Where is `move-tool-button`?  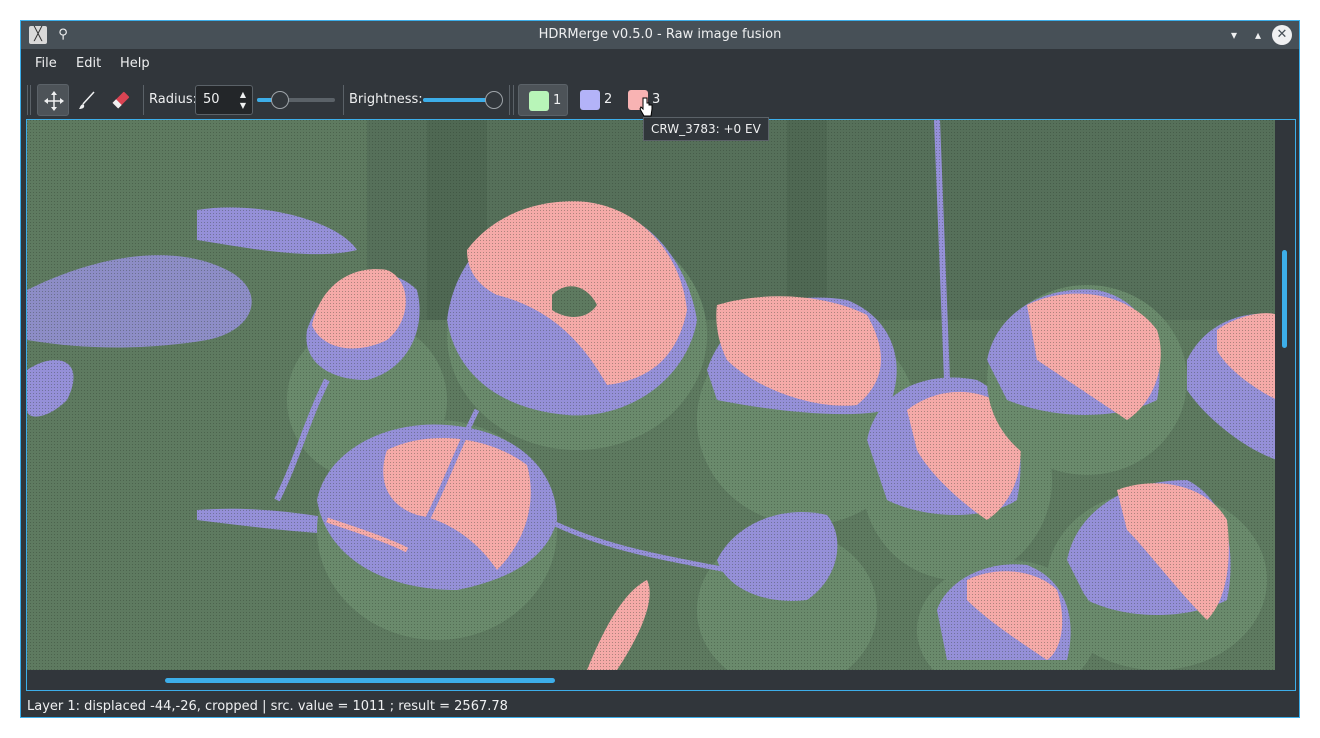 move-tool-button is located at coordinates (53, 100).